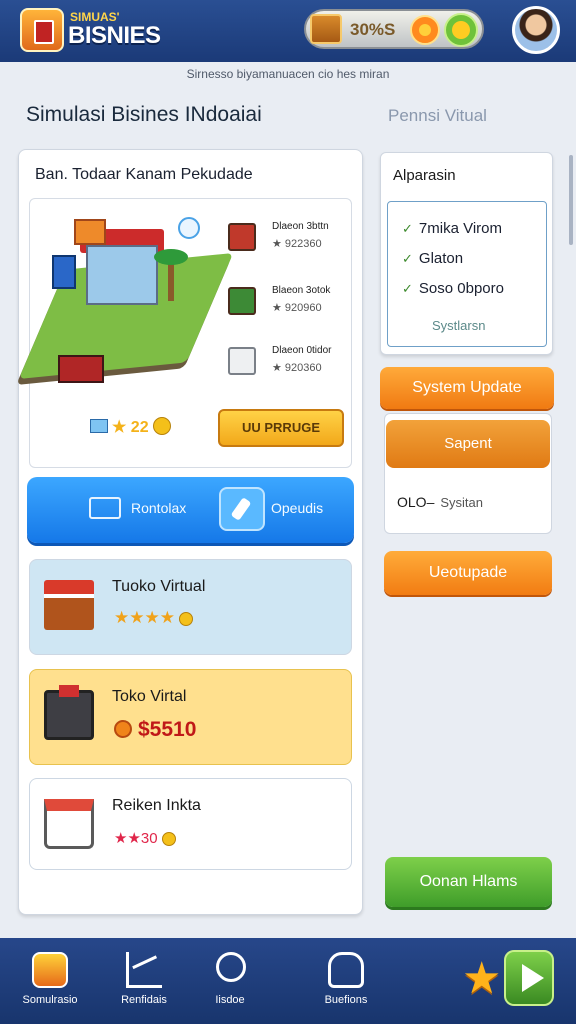  What do you see at coordinates (281, 428) in the screenshot?
I see `upgrade-scene-button: UU PRRUGE` at bounding box center [281, 428].